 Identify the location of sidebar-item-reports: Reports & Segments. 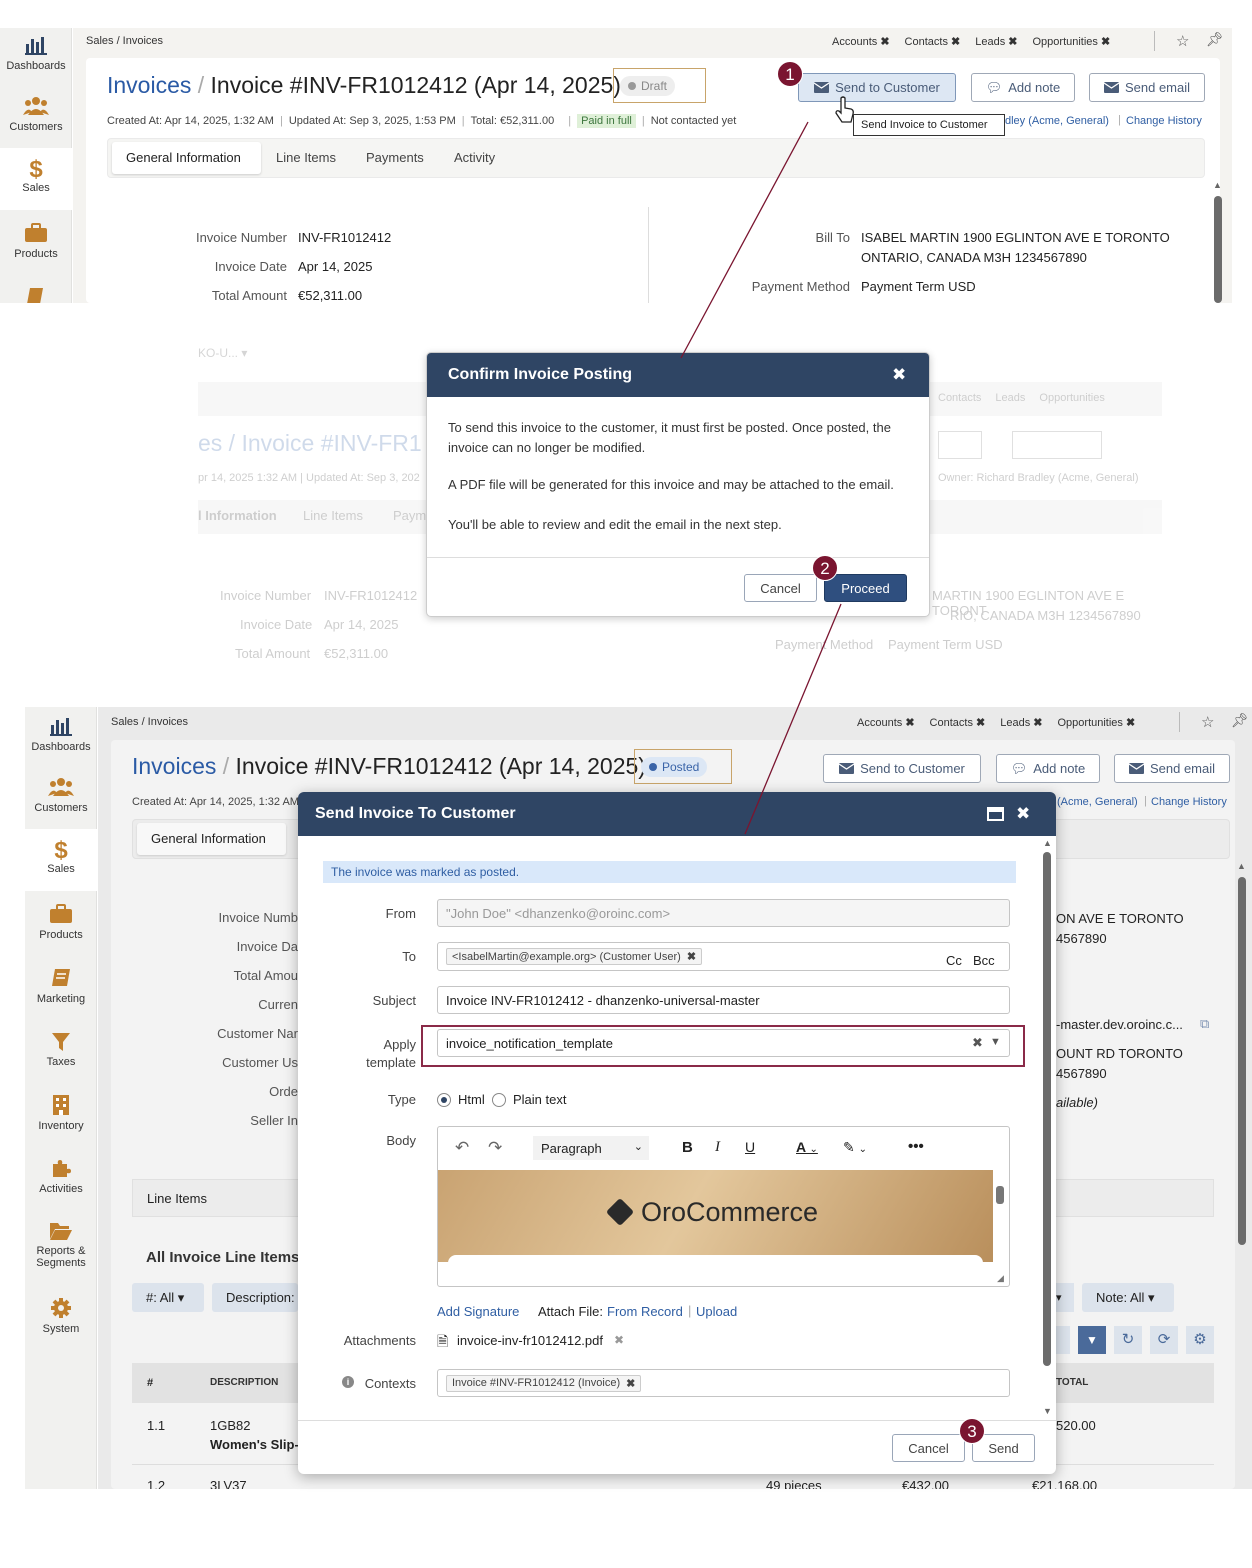
(61, 1245).